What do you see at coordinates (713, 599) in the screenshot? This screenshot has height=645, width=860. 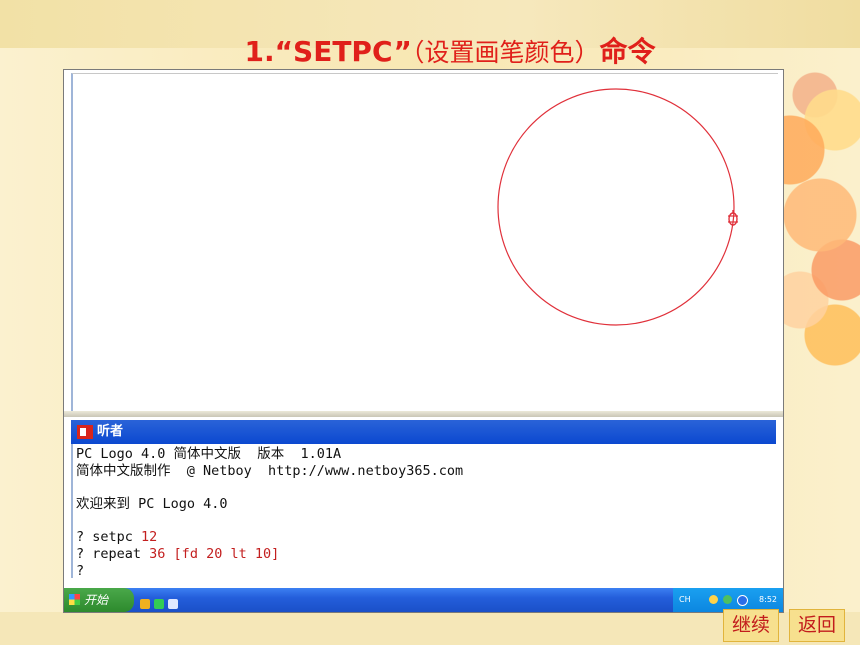 I see `volume-icon` at bounding box center [713, 599].